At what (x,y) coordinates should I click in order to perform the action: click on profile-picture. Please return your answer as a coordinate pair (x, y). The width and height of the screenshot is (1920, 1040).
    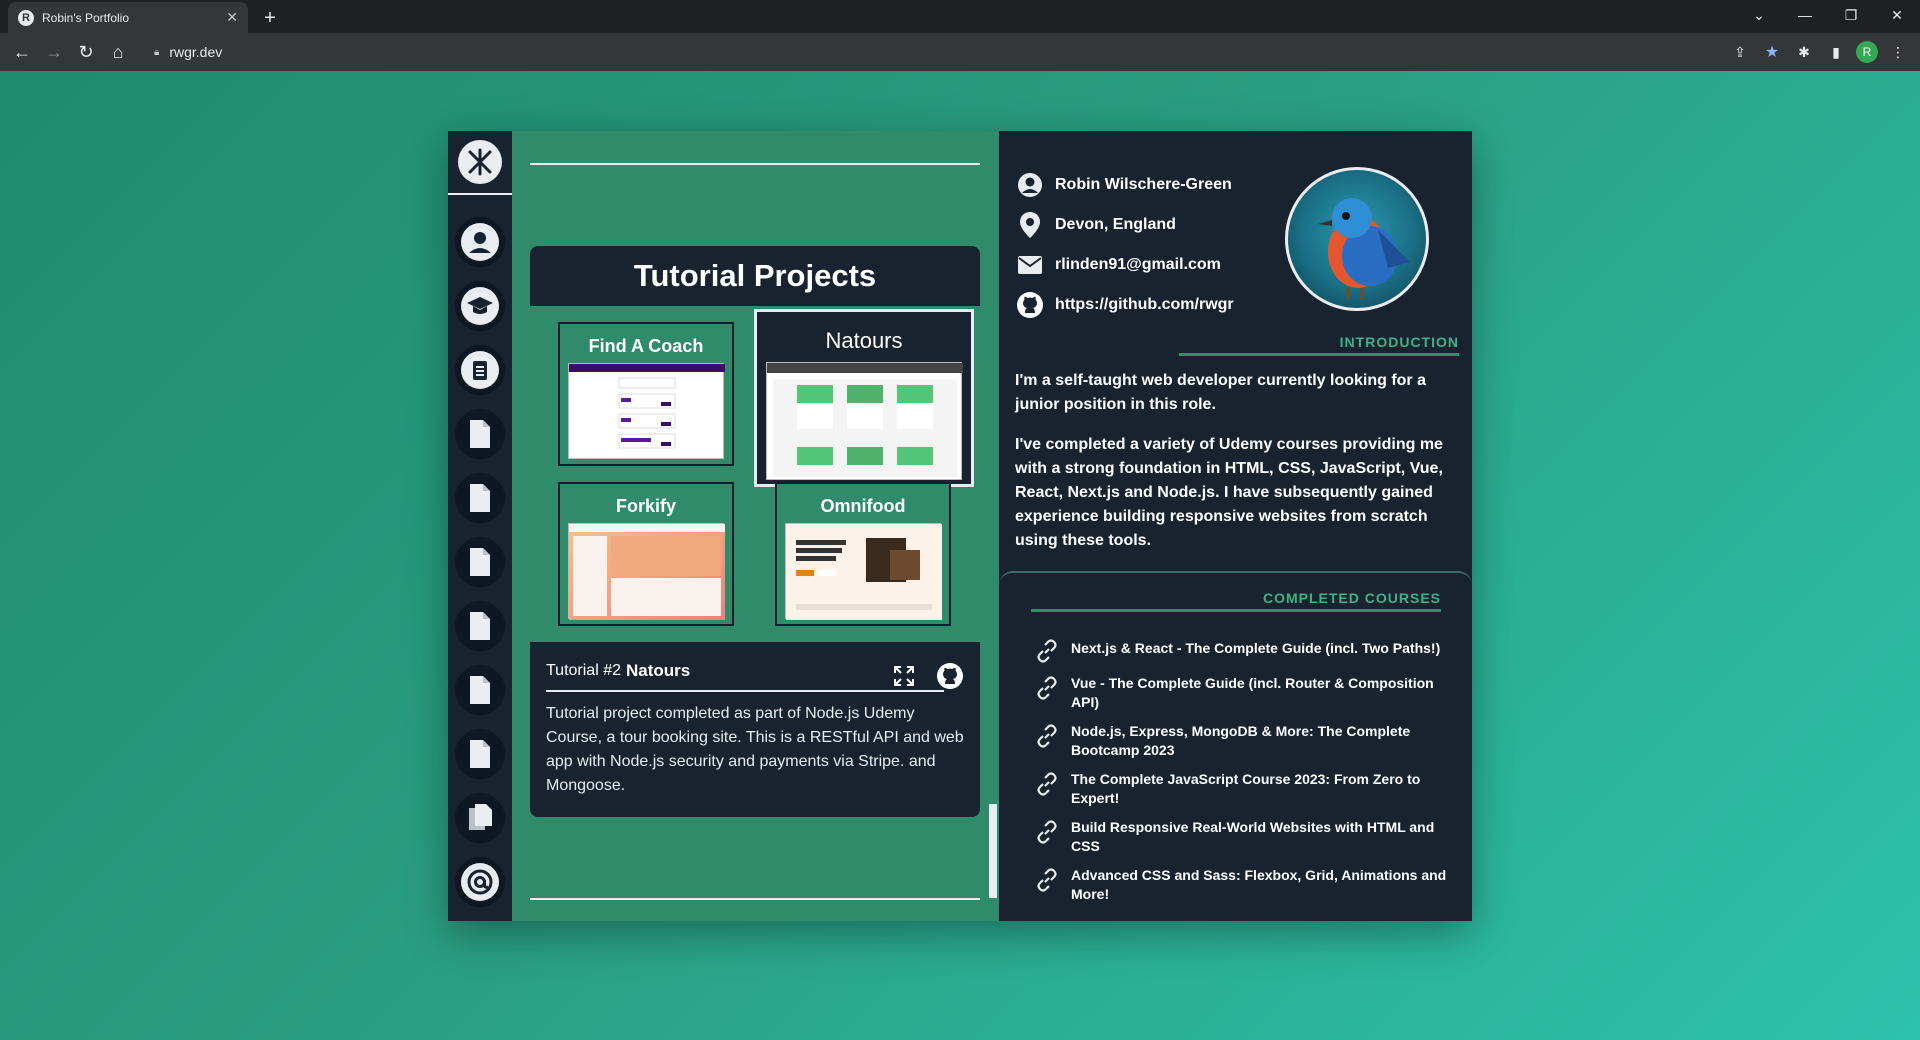
    Looking at the image, I should click on (1357, 239).